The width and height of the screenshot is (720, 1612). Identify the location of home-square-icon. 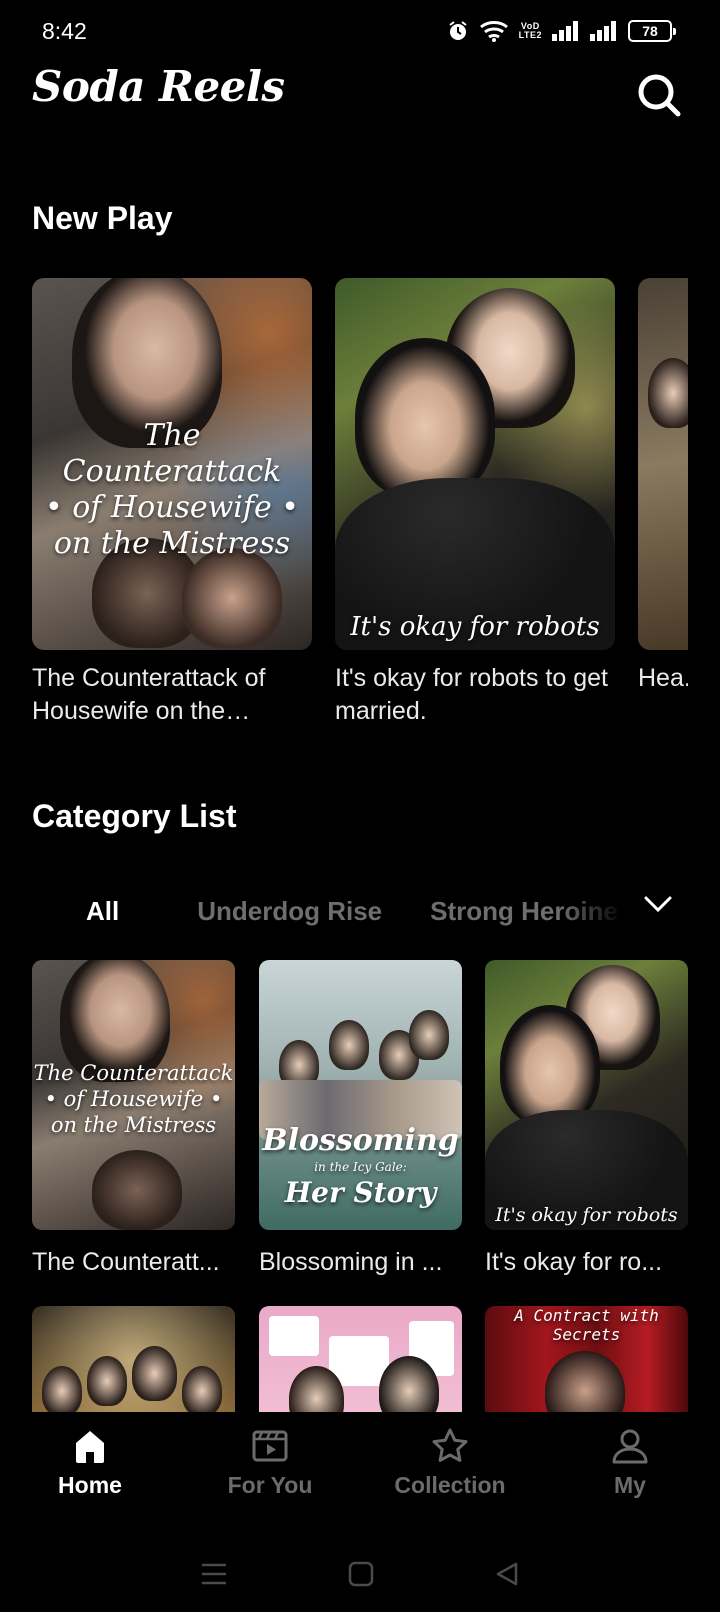
(361, 1574).